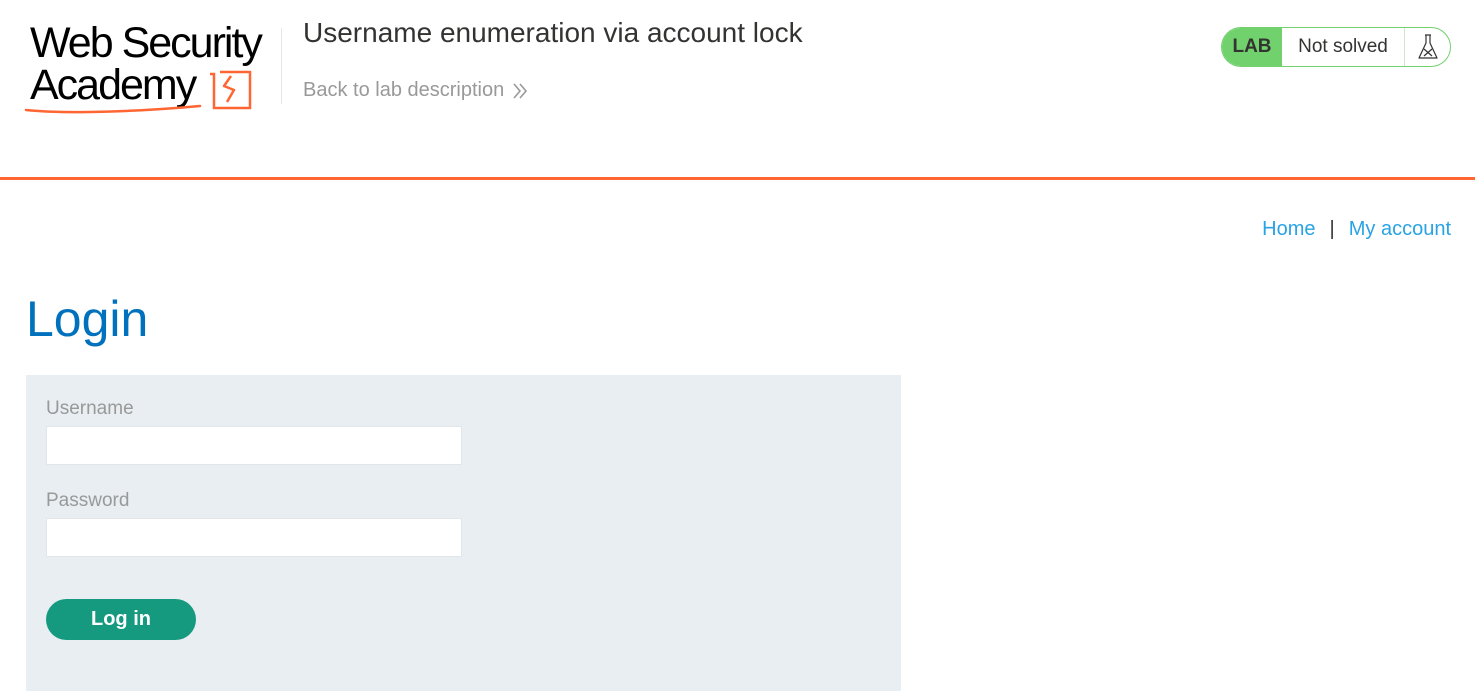 This screenshot has width=1475, height=691. What do you see at coordinates (121, 619) in the screenshot?
I see `log-in-button: Log in` at bounding box center [121, 619].